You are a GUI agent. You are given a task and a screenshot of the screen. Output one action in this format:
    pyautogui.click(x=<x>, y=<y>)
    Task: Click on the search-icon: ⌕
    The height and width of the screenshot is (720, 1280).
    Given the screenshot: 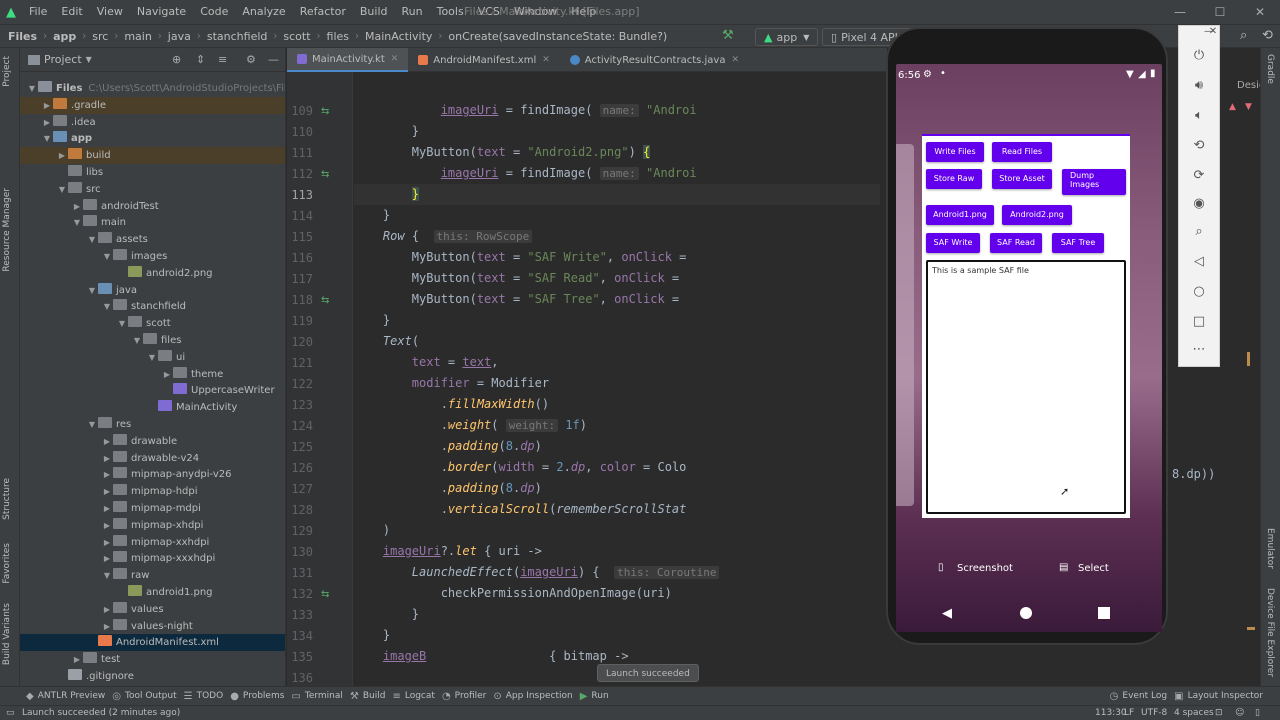 What is the action you would take?
    pyautogui.click(x=1243, y=35)
    